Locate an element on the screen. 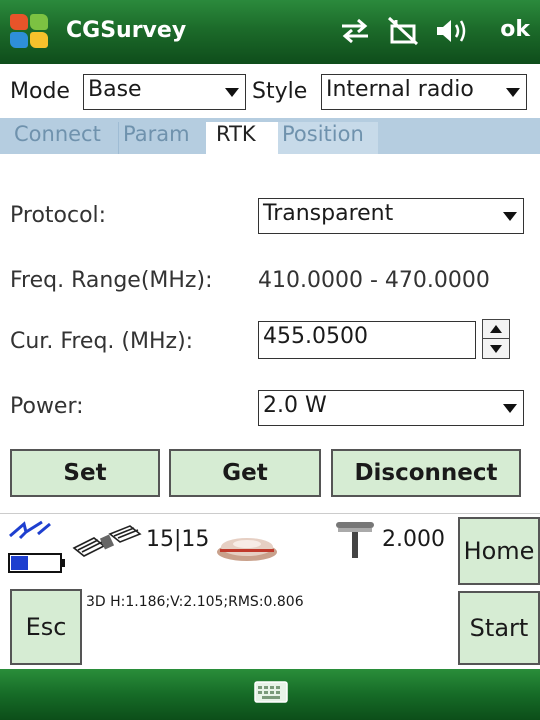 This screenshot has width=540, height=720. spin-up-button is located at coordinates (496, 329).